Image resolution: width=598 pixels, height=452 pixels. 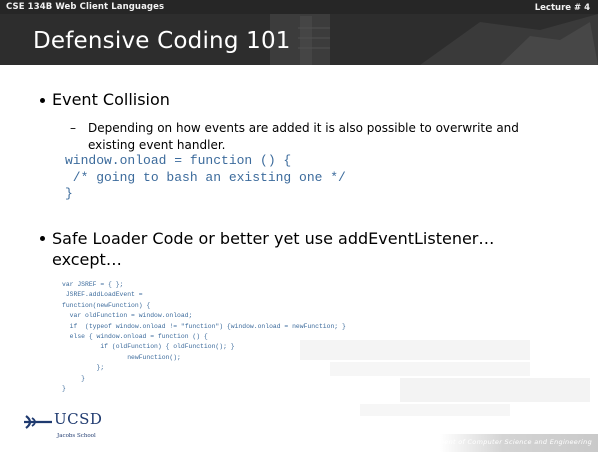 I want to click on trident-icon, so click(x=38, y=422).